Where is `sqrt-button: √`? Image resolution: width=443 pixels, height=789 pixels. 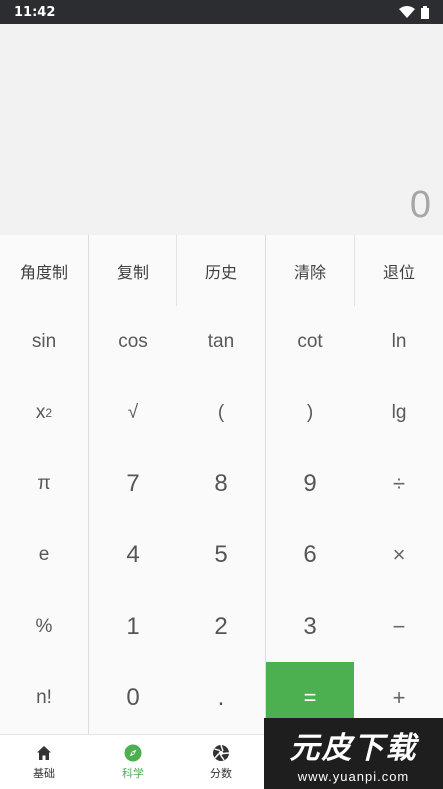 sqrt-button: √ is located at coordinates (133, 412).